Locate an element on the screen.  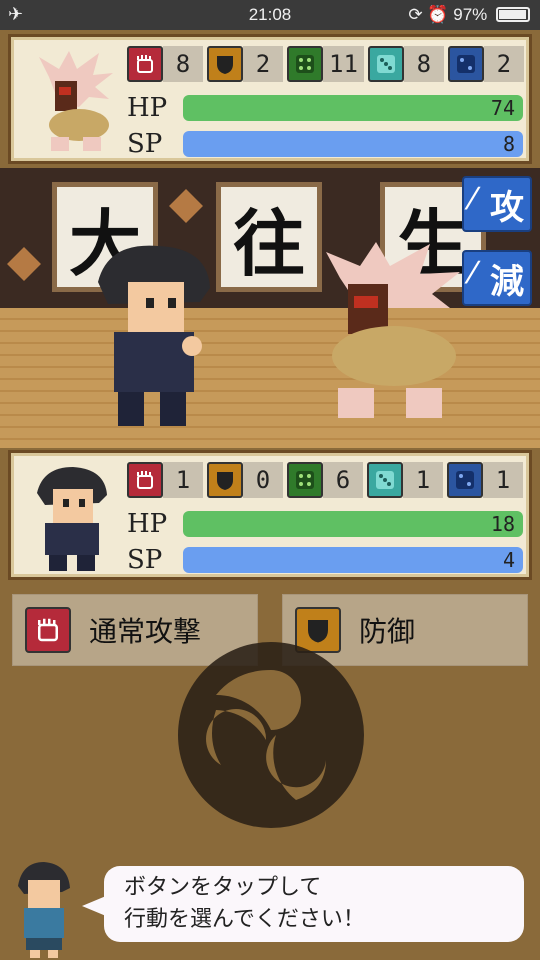
enemy-cyan-dice-stat: 8 is located at coordinates (405, 64).